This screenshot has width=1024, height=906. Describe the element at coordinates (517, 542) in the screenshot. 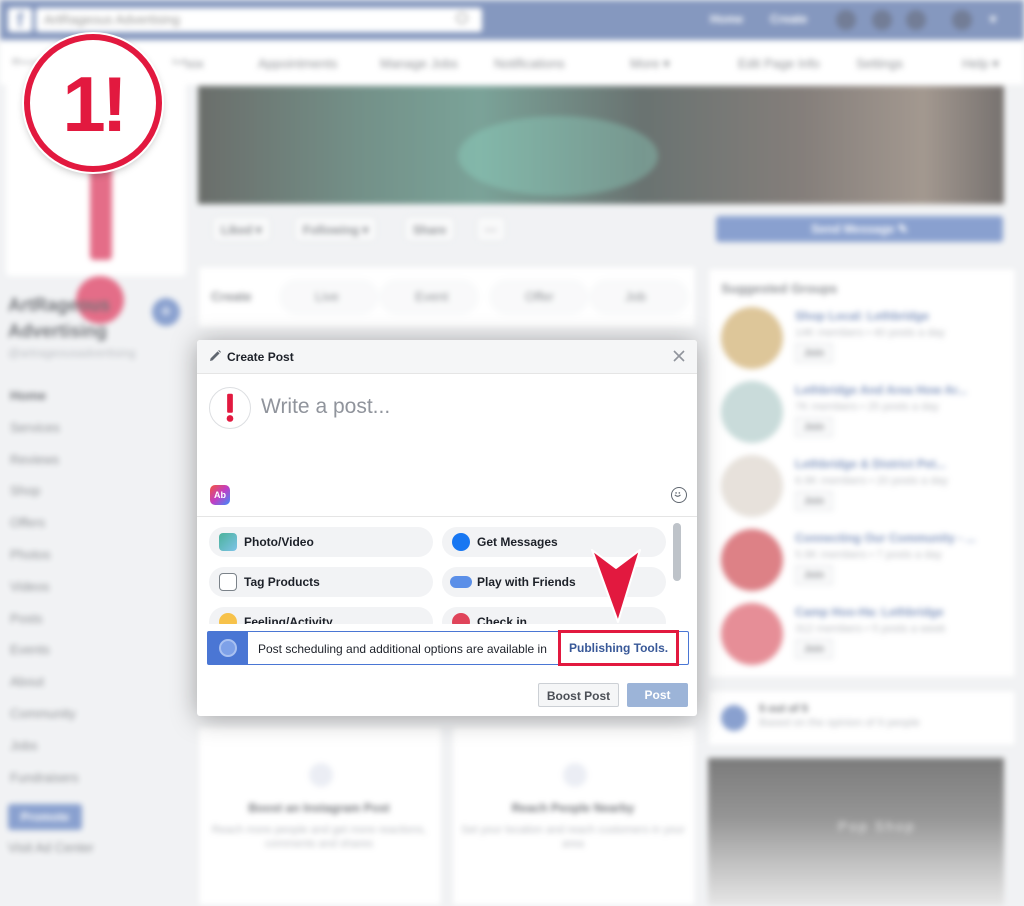

I see `option-label: Get Messages` at that location.